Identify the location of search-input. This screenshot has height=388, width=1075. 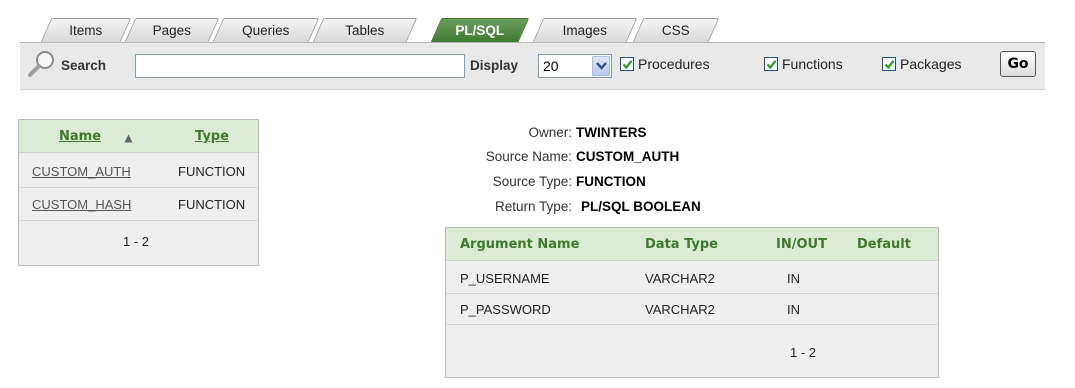
(300, 66).